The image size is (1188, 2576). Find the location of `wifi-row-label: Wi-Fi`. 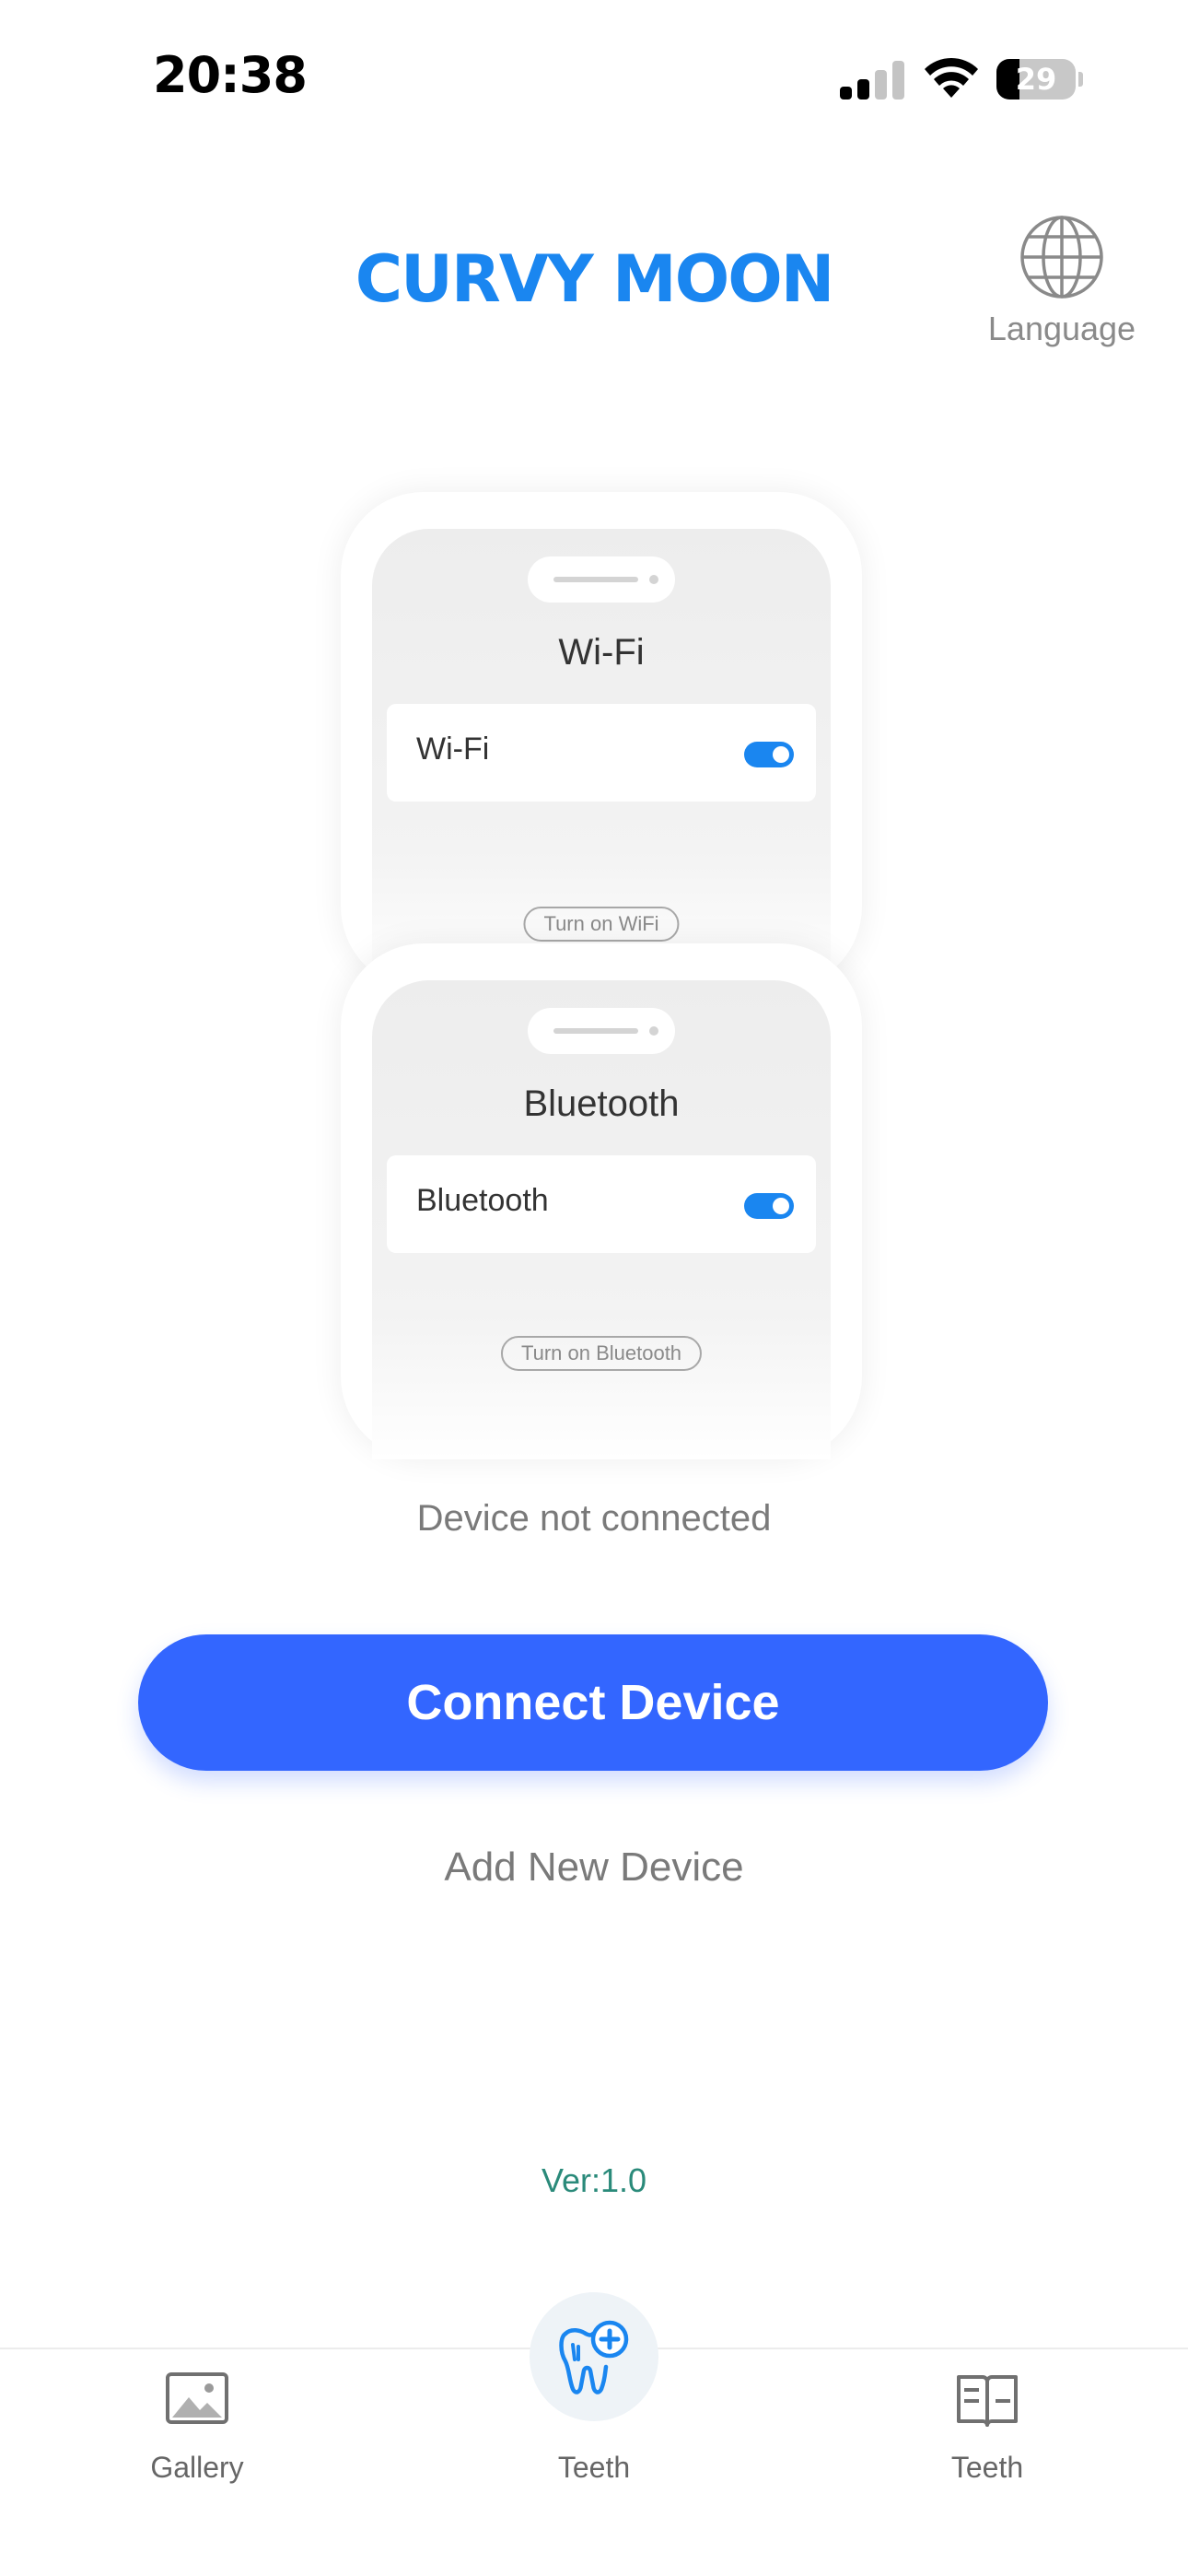

wifi-row-label: Wi-Fi is located at coordinates (453, 749).